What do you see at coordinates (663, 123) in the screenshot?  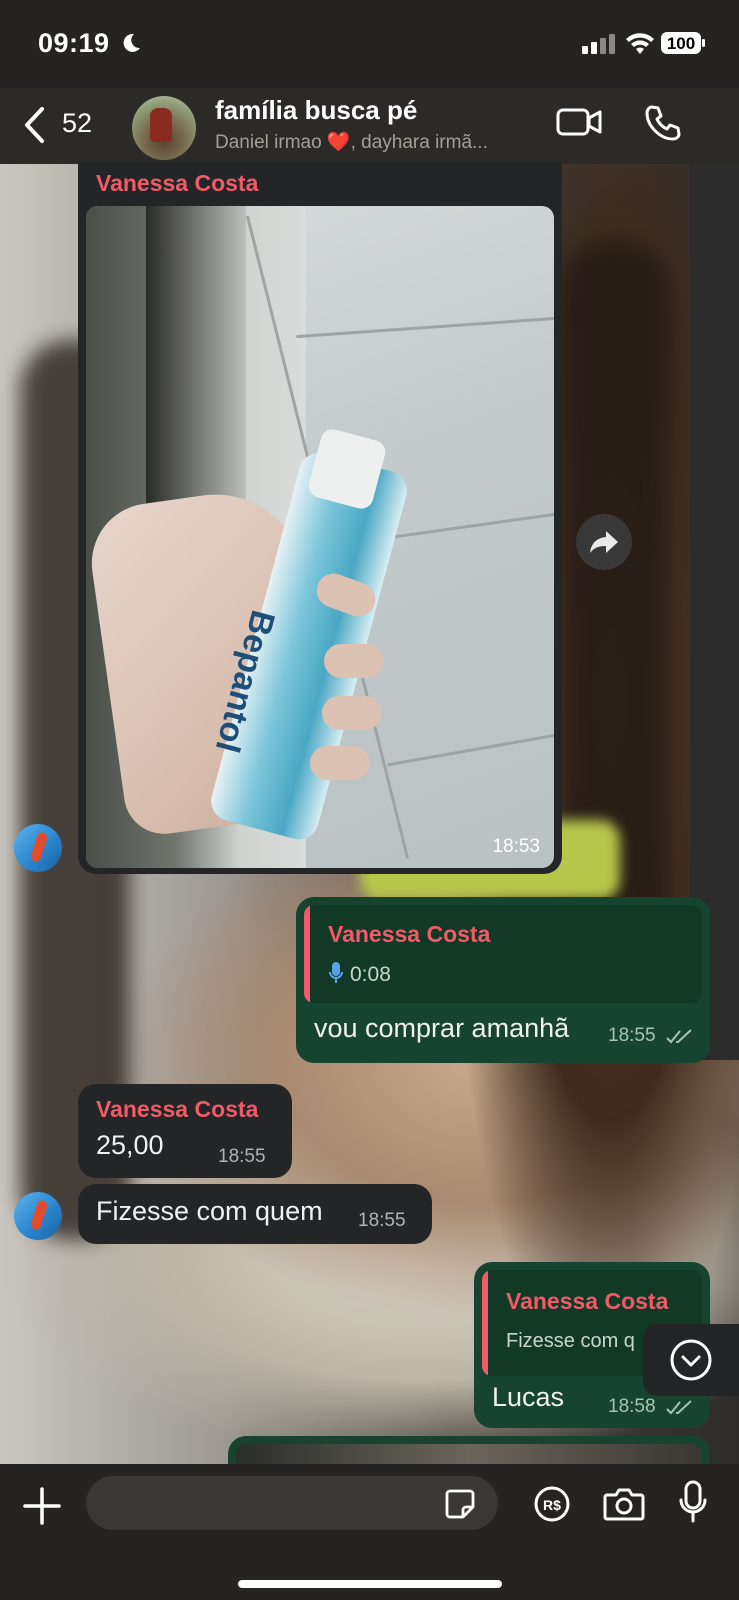 I see `phone-call-icon` at bounding box center [663, 123].